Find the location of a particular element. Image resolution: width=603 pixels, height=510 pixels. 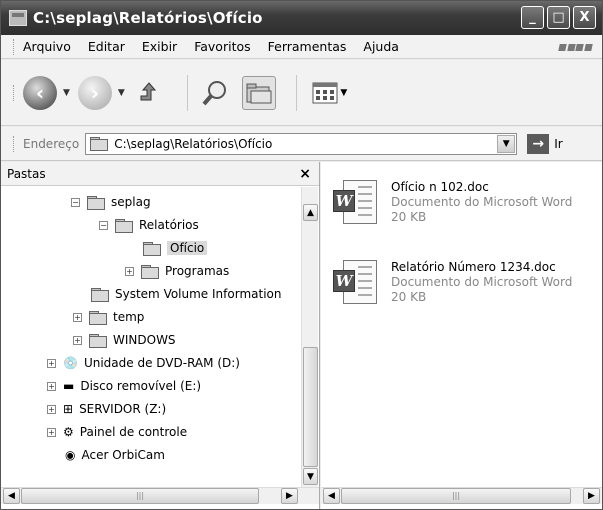

tree-item-control-panel: + ⚙ Painel de controle is located at coordinates (117, 432).